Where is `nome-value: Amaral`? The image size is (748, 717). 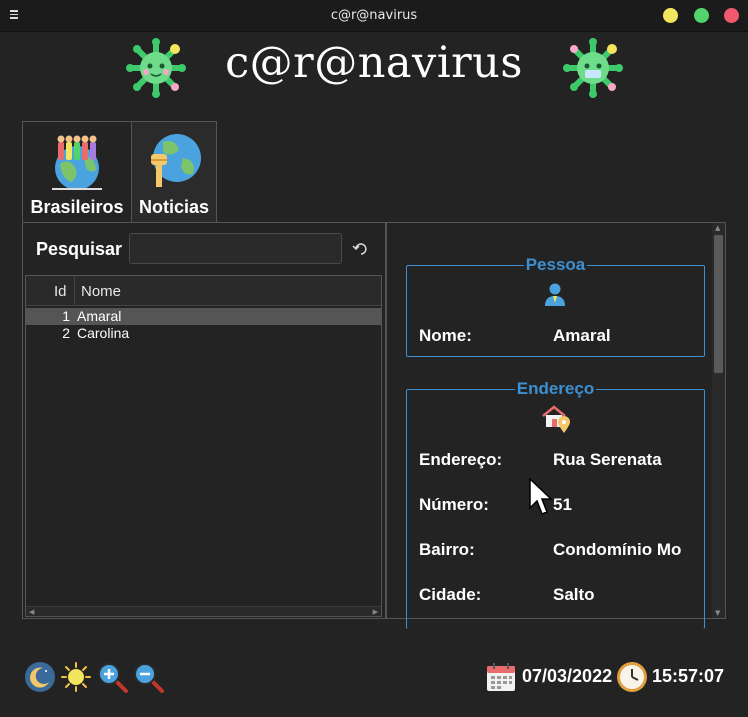
nome-value: Amaral is located at coordinates (582, 335).